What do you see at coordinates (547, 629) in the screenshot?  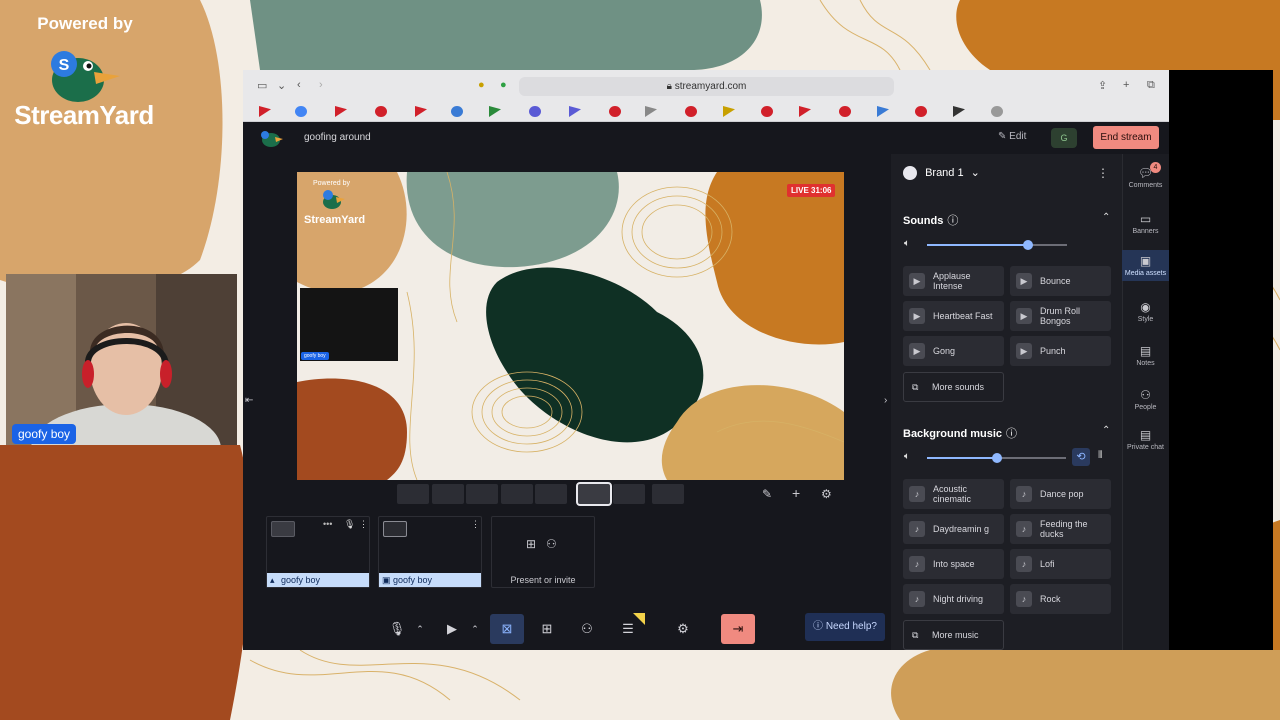 I see `share-screen-button: ⊞` at bounding box center [547, 629].